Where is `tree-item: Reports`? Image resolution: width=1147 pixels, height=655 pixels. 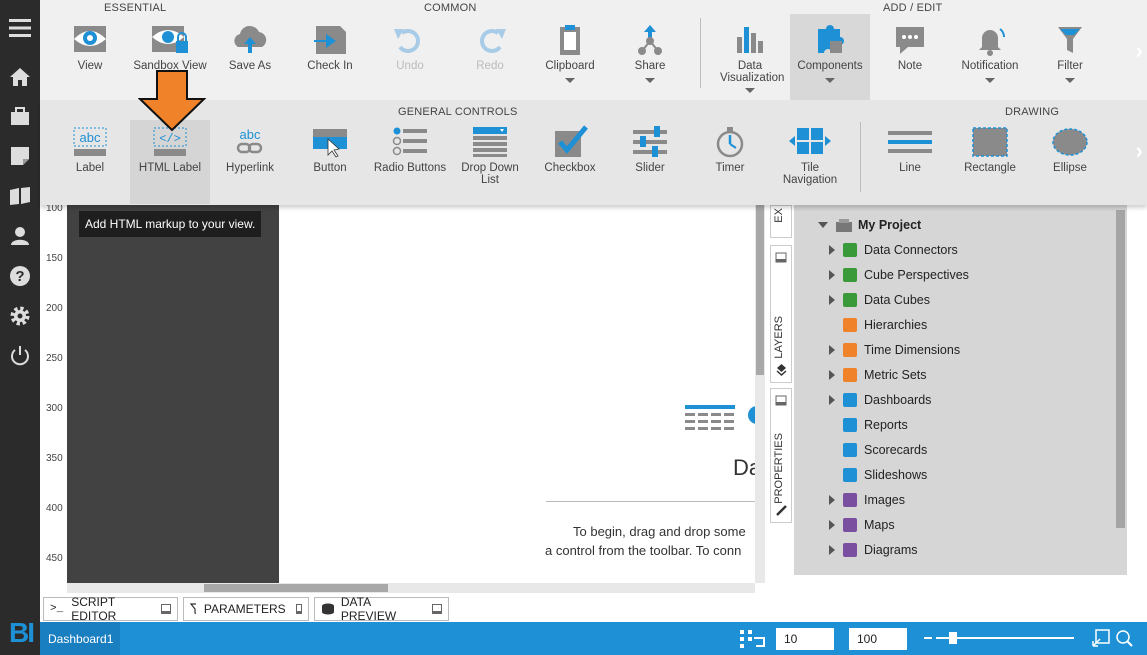
tree-item: Reports is located at coordinates (868, 425).